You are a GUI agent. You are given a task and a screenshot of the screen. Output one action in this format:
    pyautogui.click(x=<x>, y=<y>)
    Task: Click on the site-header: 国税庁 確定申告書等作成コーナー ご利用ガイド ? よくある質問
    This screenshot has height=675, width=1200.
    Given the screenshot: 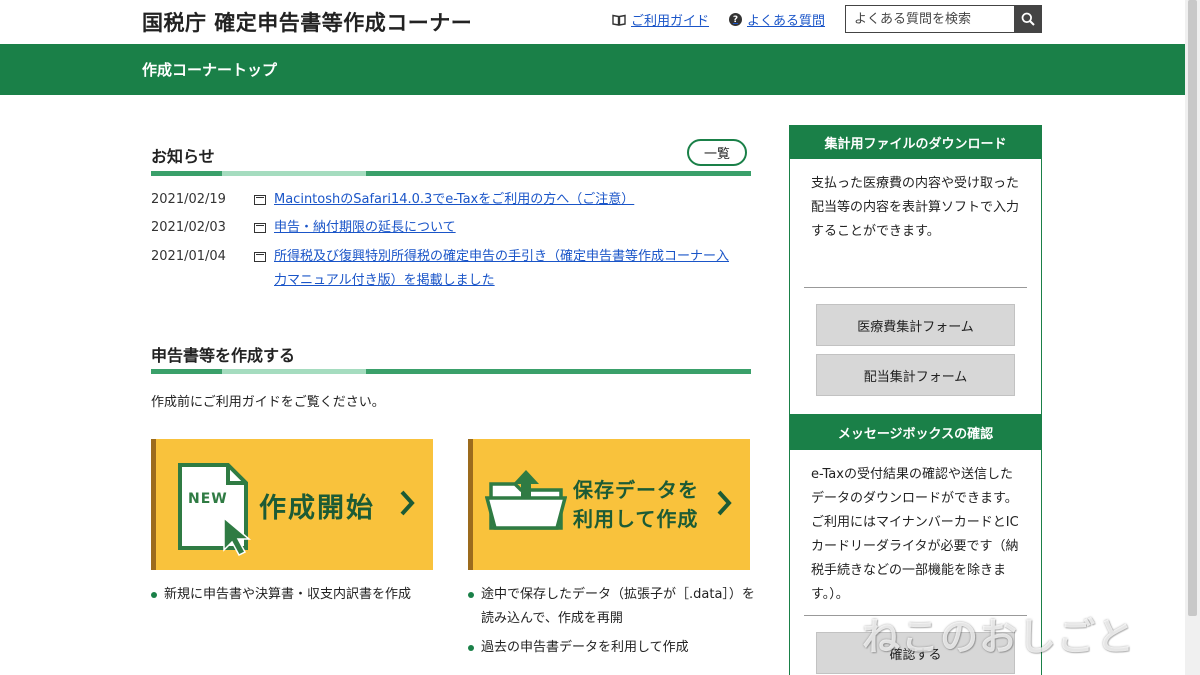 What is the action you would take?
    pyautogui.click(x=600, y=22)
    